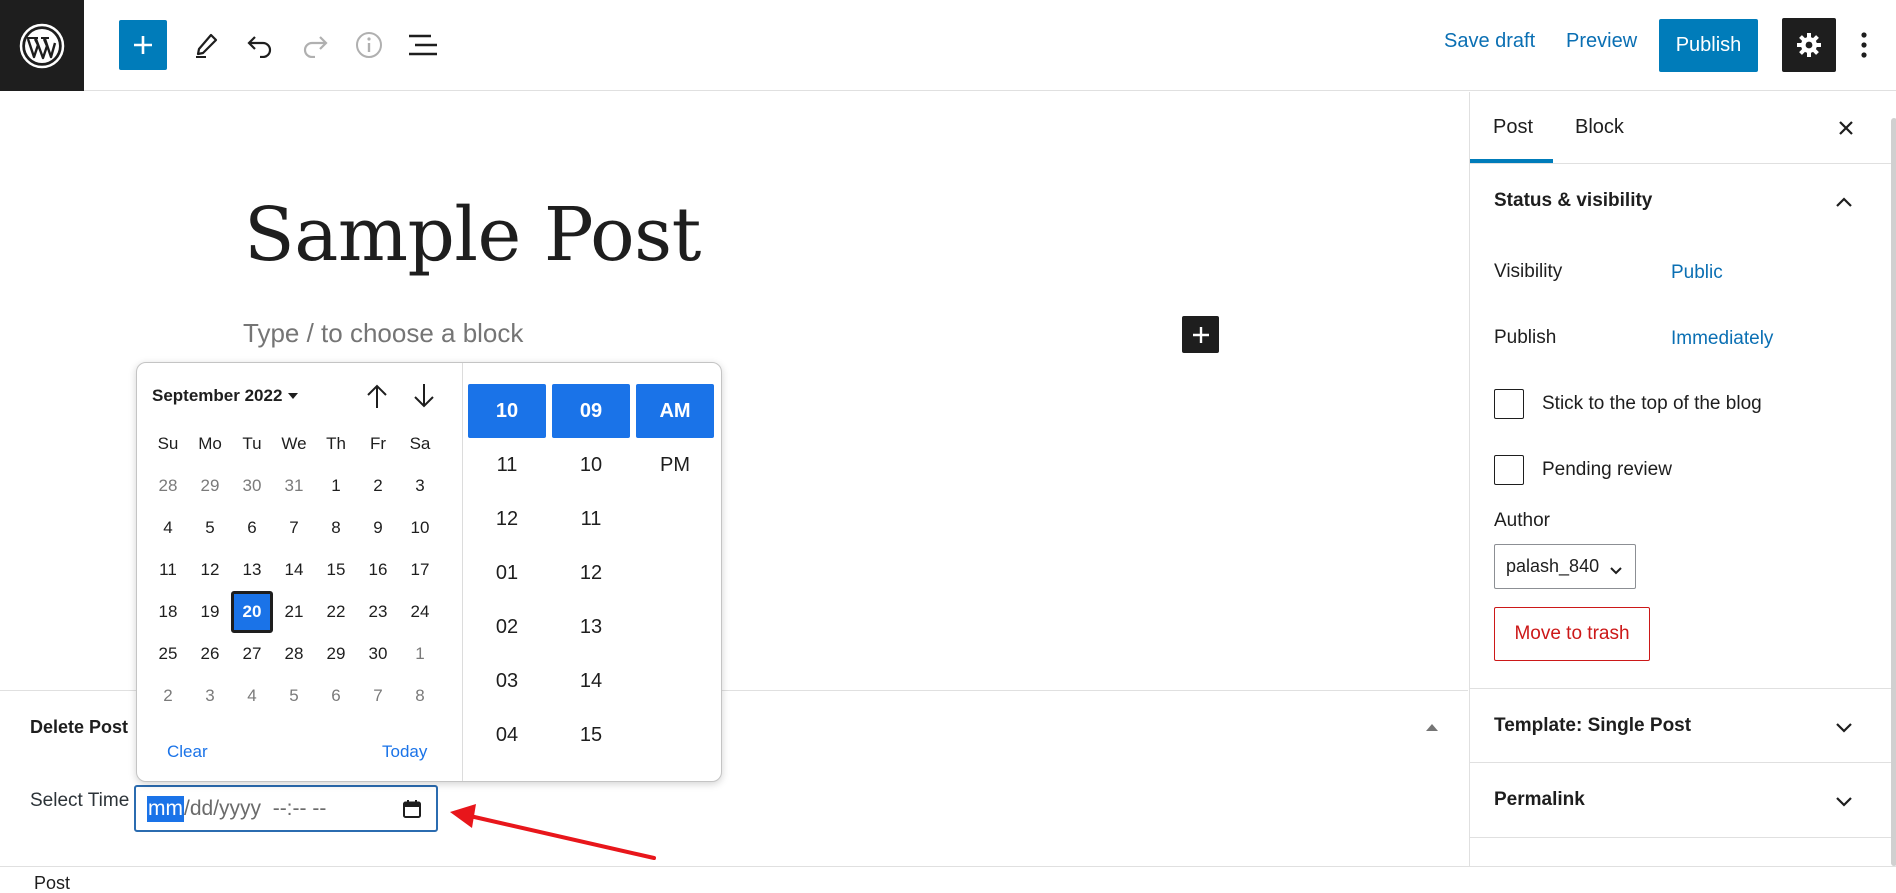 This screenshot has height=893, width=1896. I want to click on hour-option: 04, so click(507, 735).